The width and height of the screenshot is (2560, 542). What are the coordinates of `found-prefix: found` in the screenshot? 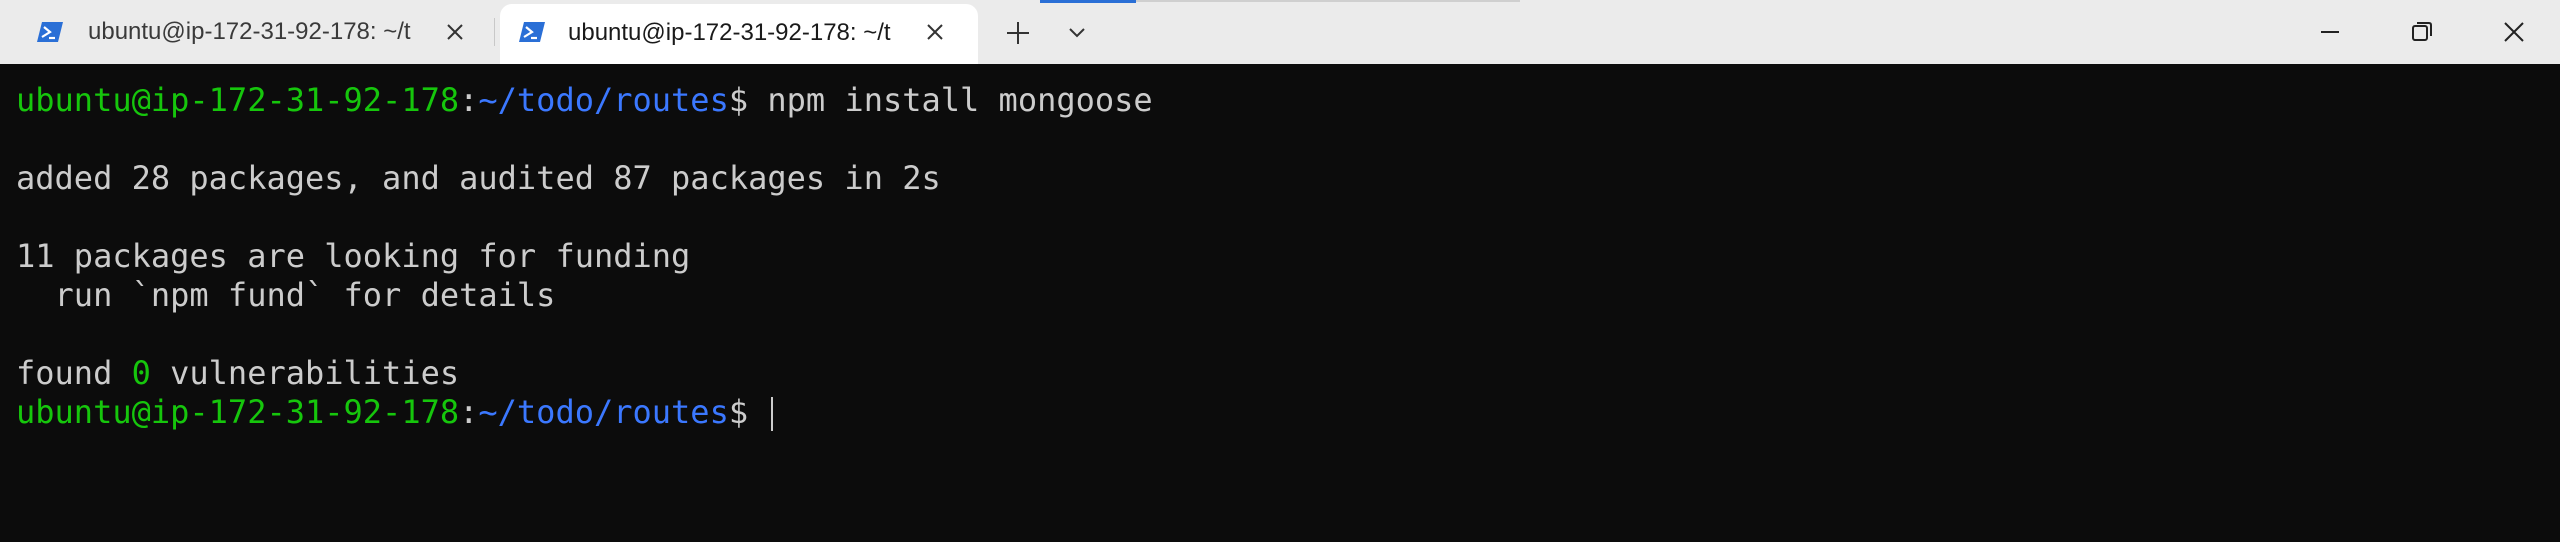 It's located at (74, 373).